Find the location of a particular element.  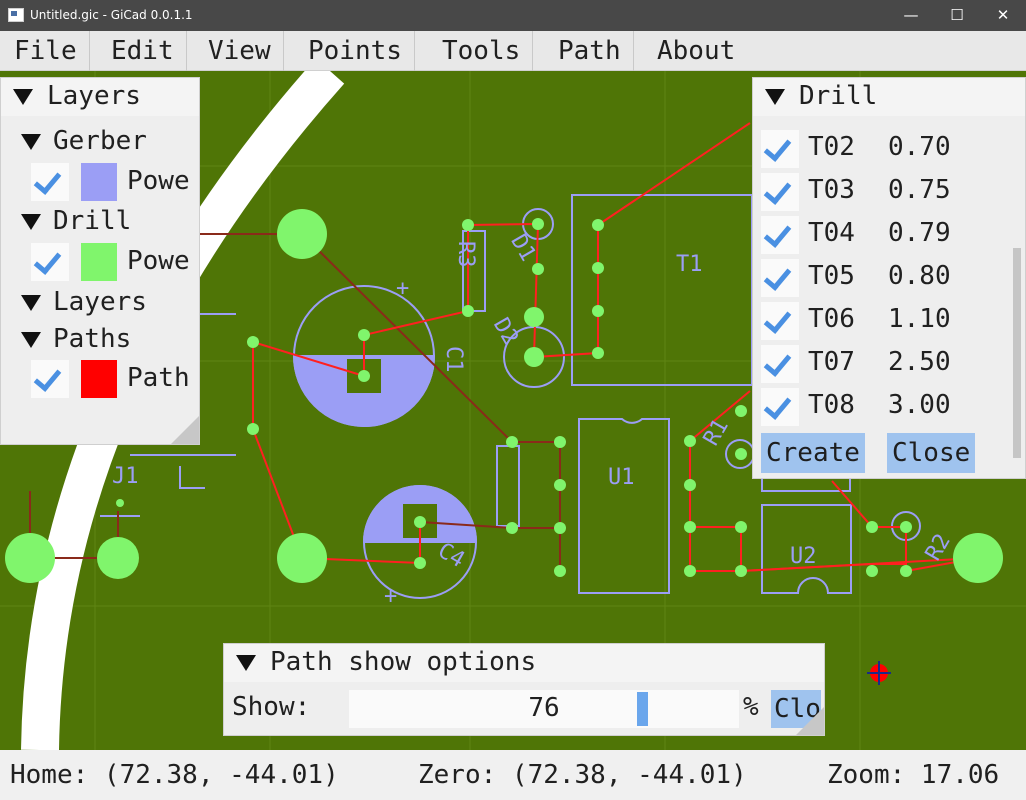

label-r3: R3 is located at coordinates (465, 254).